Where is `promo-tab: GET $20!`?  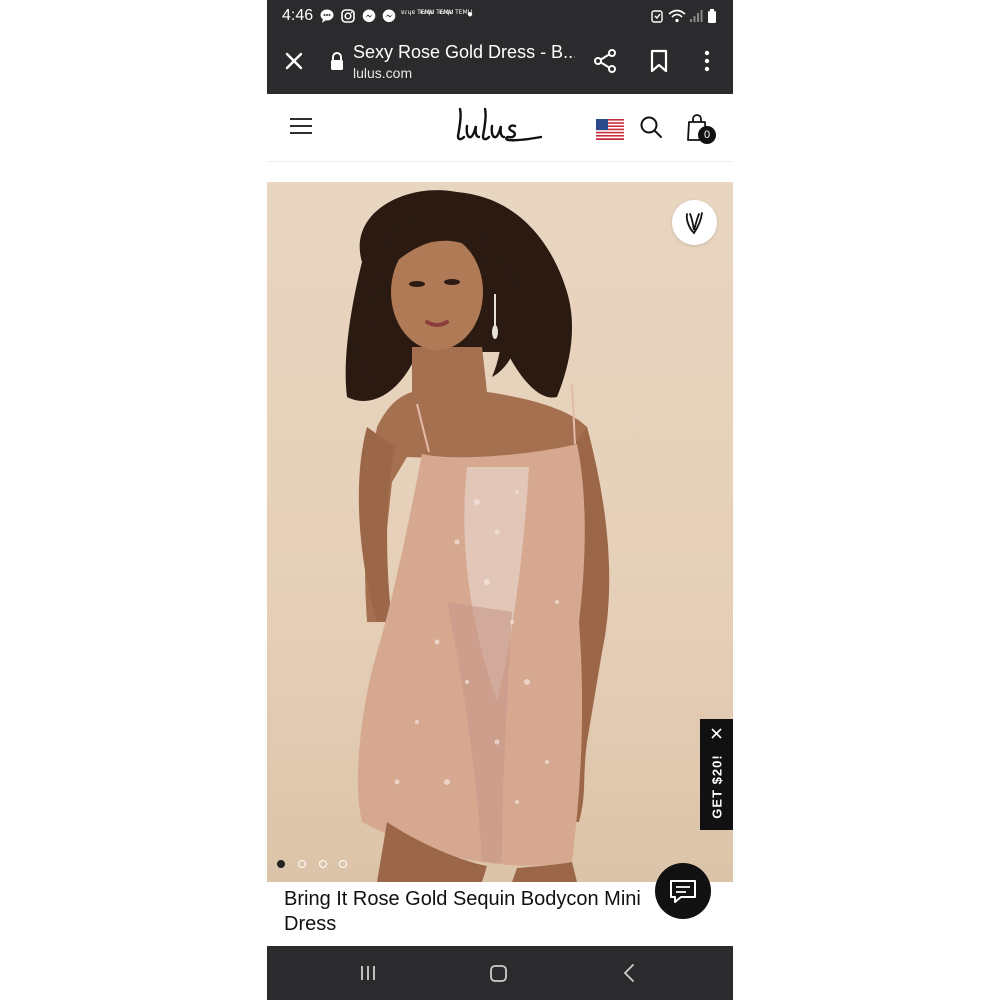 promo-tab: GET $20! is located at coordinates (716, 774).